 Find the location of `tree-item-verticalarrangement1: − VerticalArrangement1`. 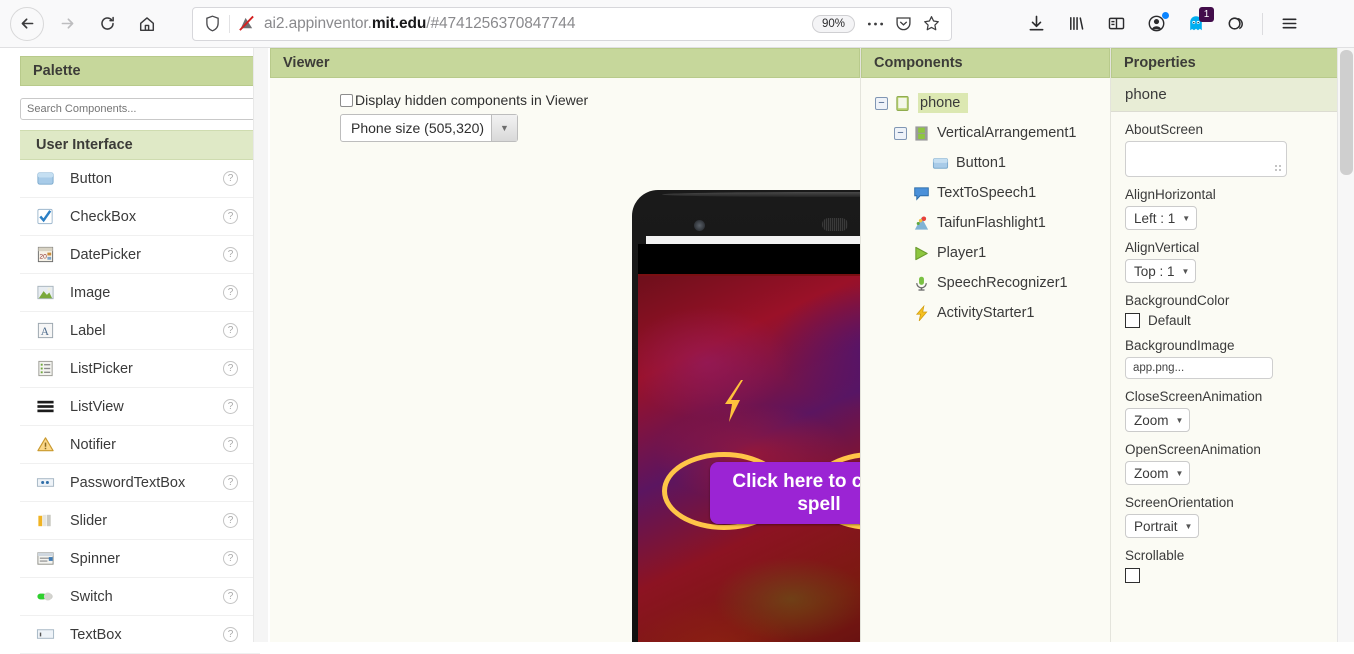

tree-item-verticalarrangement1: − VerticalArrangement1 is located at coordinates (992, 133).